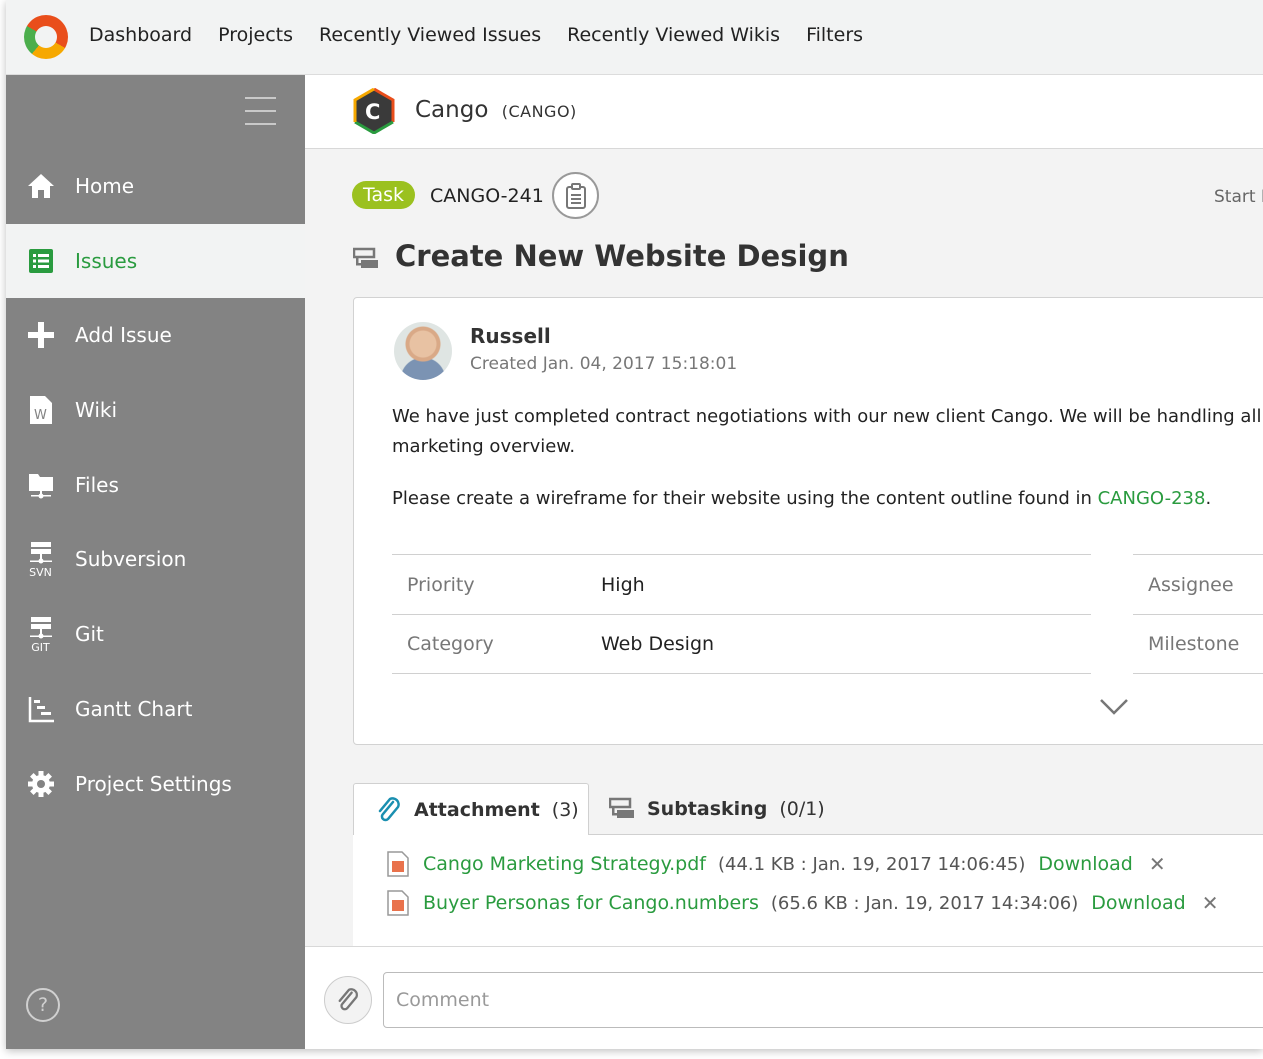 The width and height of the screenshot is (1263, 1059). What do you see at coordinates (591, 903) in the screenshot?
I see `attachment-link: Buyer Personas for Cango.numbers` at bounding box center [591, 903].